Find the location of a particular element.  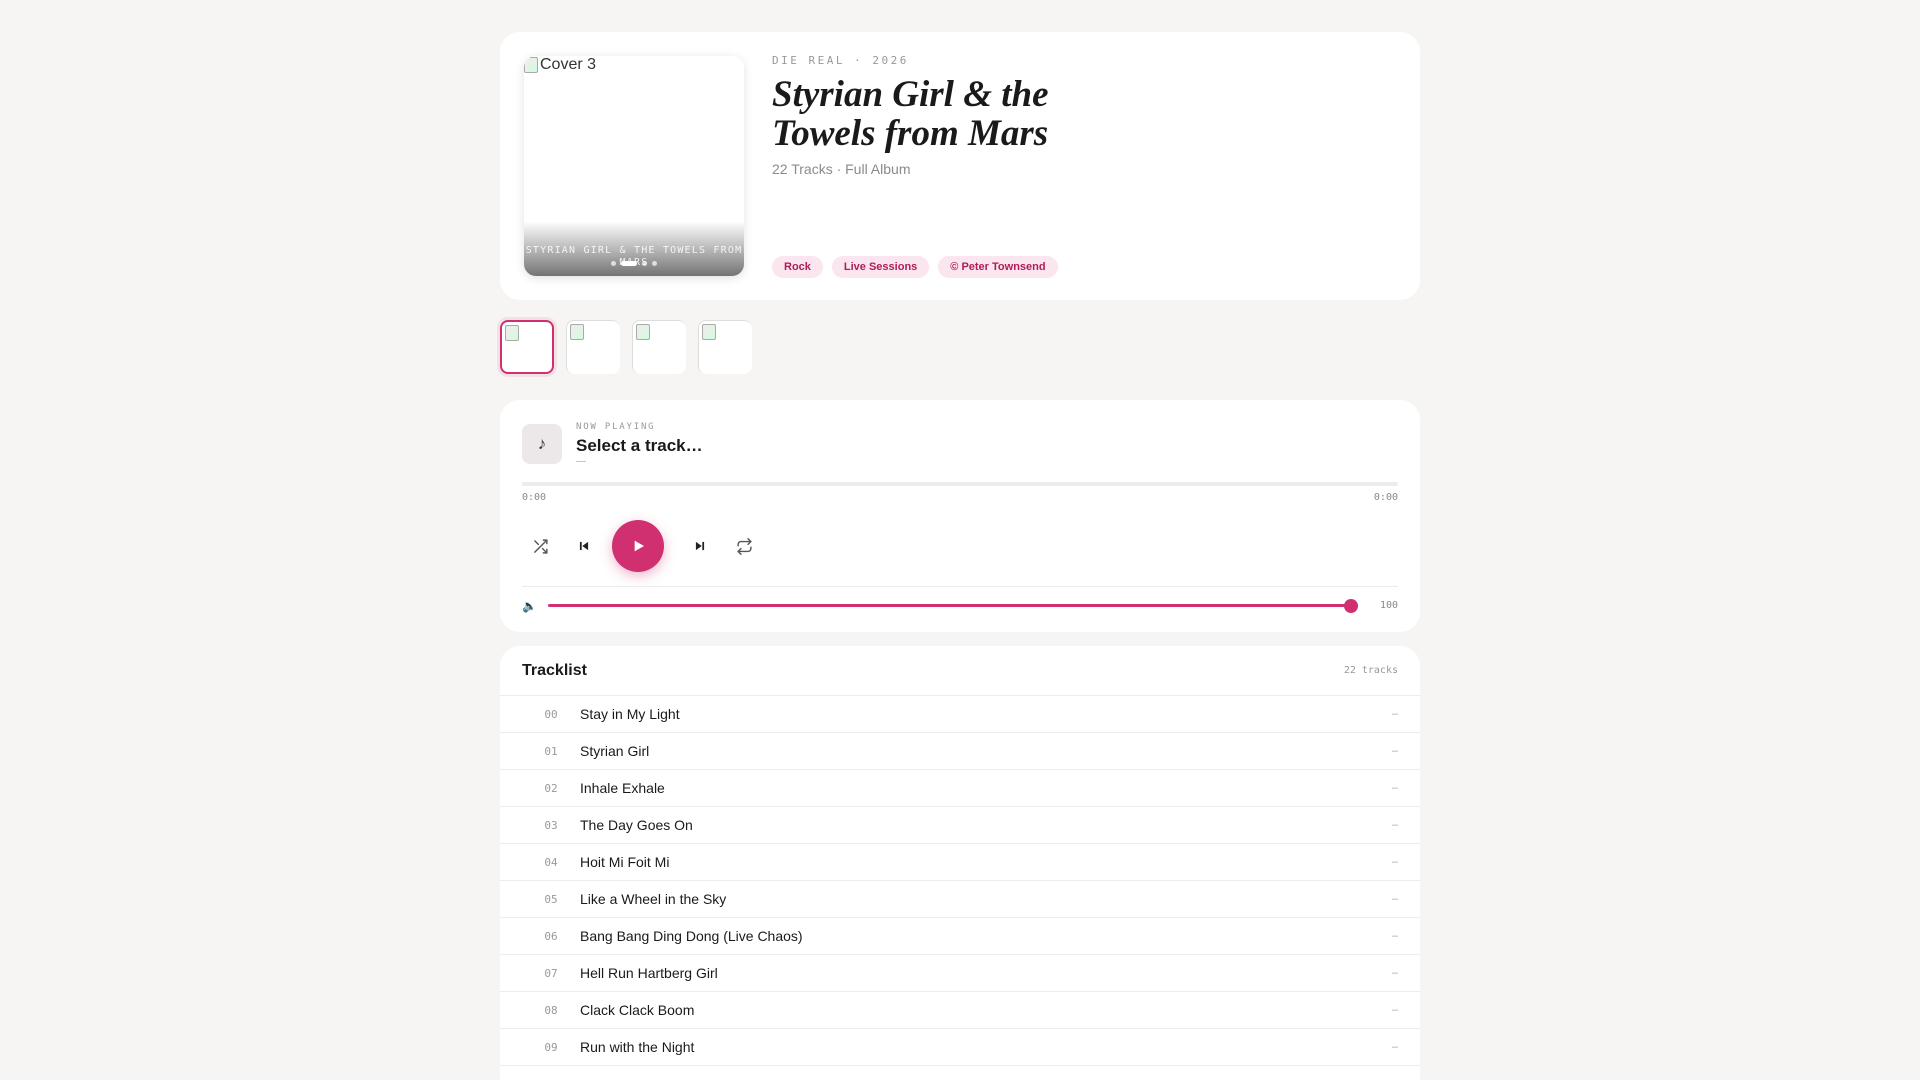

music-note-icon: ♪ is located at coordinates (542, 444).